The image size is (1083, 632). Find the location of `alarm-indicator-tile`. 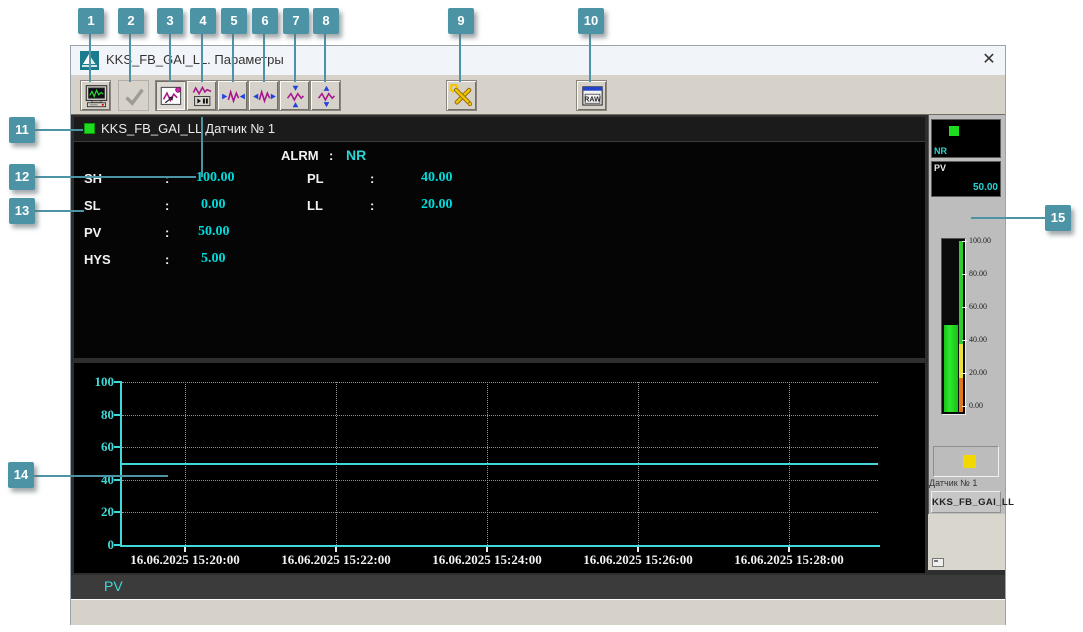

alarm-indicator-tile is located at coordinates (966, 461).